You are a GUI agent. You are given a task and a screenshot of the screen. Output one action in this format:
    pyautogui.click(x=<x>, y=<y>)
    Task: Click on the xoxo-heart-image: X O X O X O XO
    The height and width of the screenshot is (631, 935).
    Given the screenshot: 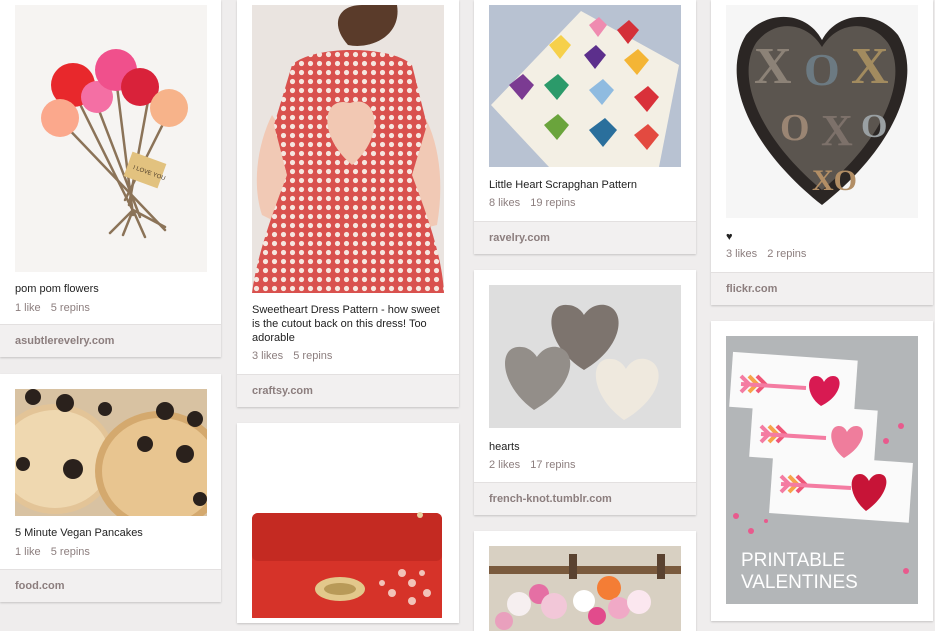 What is the action you would take?
    pyautogui.click(x=822, y=111)
    